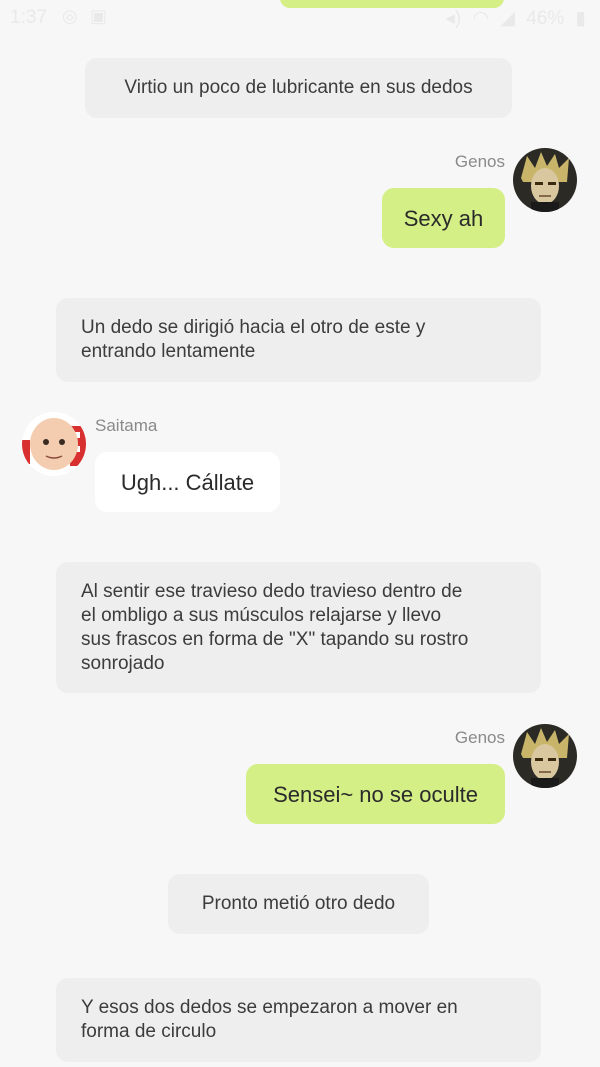 The width and height of the screenshot is (600, 1067). What do you see at coordinates (580, 18) in the screenshot?
I see `battery-icon: ▮` at bounding box center [580, 18].